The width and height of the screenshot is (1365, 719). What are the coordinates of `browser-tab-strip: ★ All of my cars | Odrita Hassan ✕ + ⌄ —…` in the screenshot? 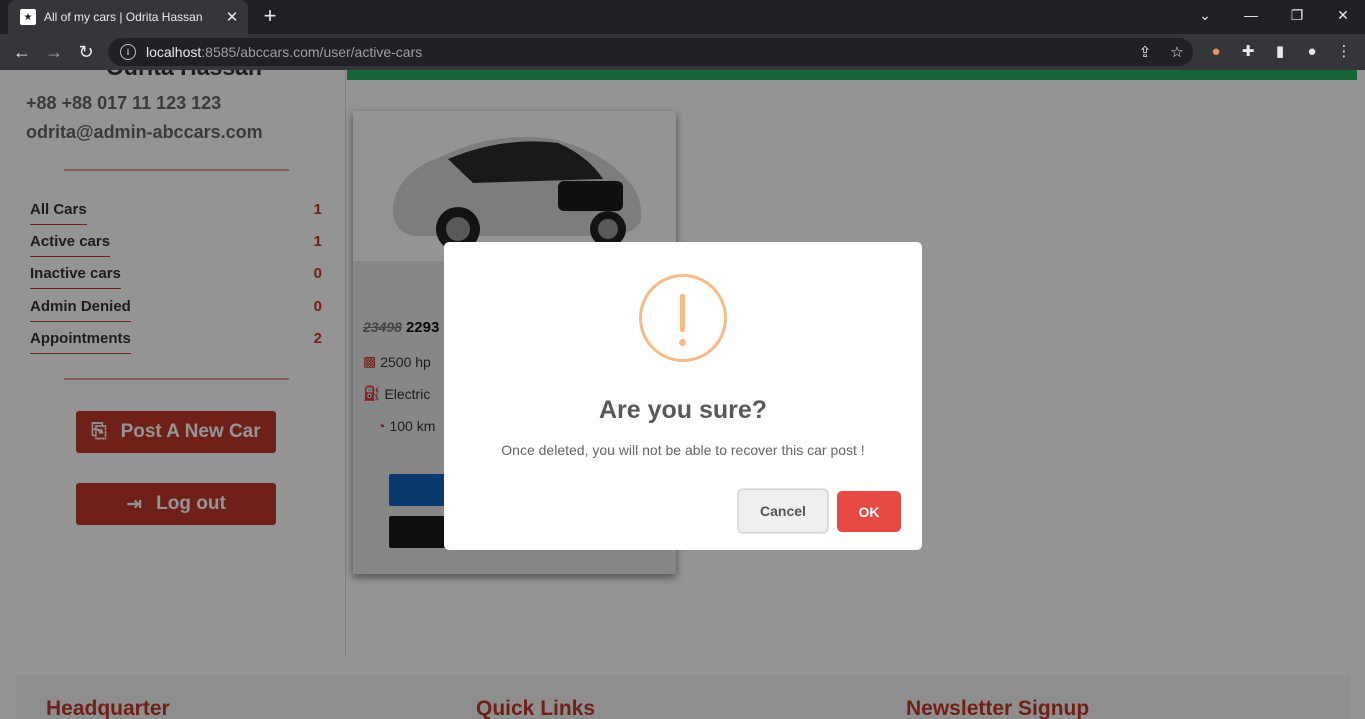 It's located at (682, 17).